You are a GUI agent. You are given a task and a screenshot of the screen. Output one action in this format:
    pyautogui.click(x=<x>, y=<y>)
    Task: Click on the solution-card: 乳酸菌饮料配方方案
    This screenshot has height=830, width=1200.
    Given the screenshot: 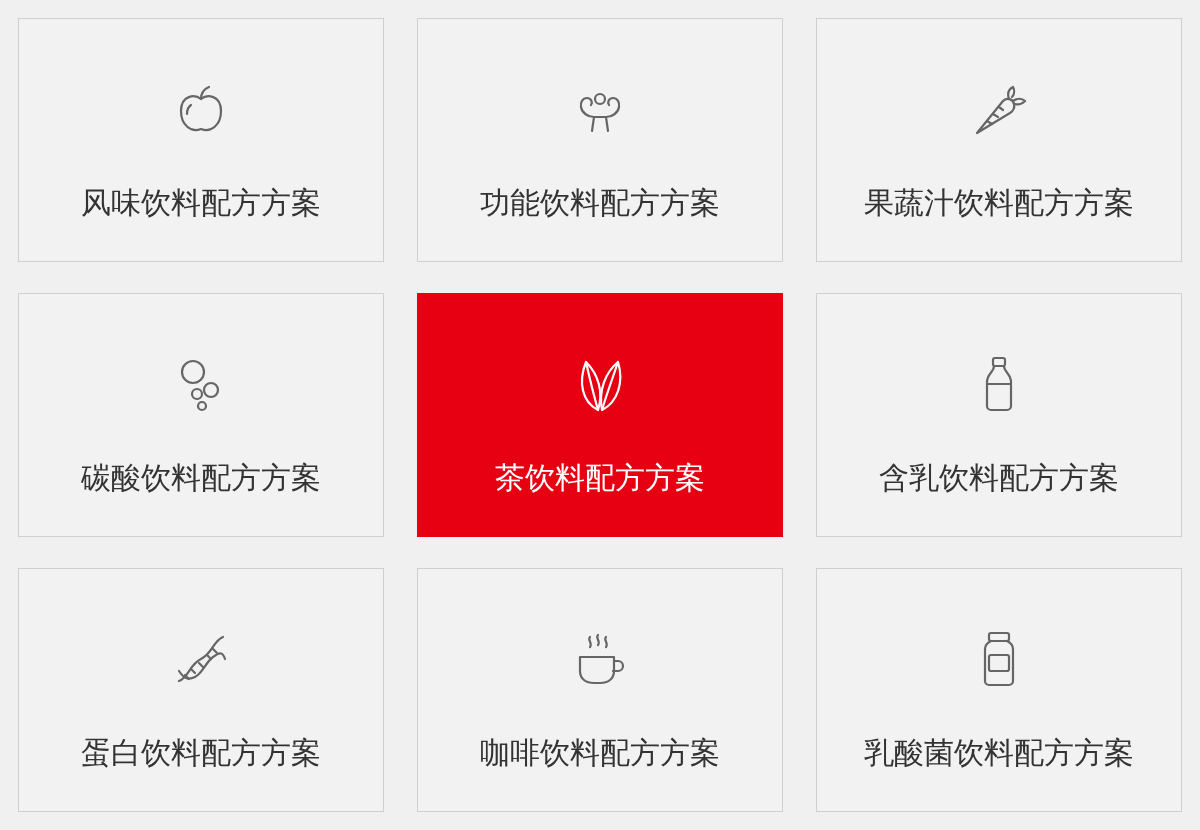 What is the action you would take?
    pyautogui.click(x=999, y=690)
    